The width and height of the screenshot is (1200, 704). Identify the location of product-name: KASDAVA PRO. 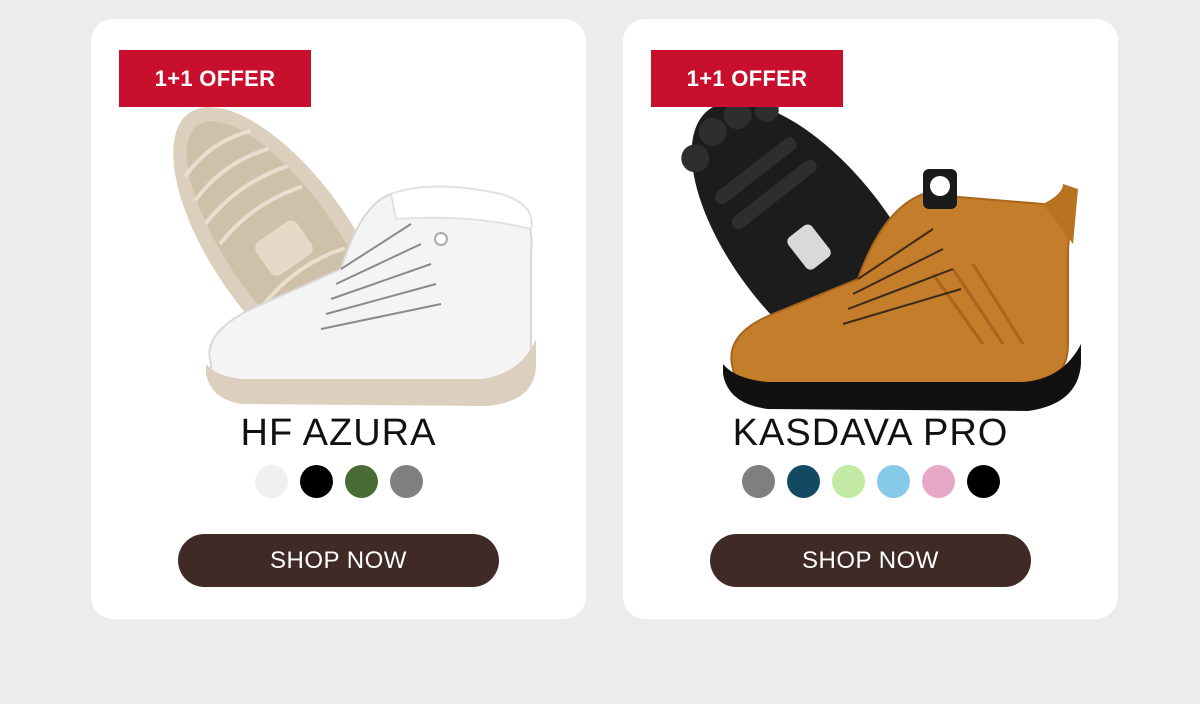
(870, 433).